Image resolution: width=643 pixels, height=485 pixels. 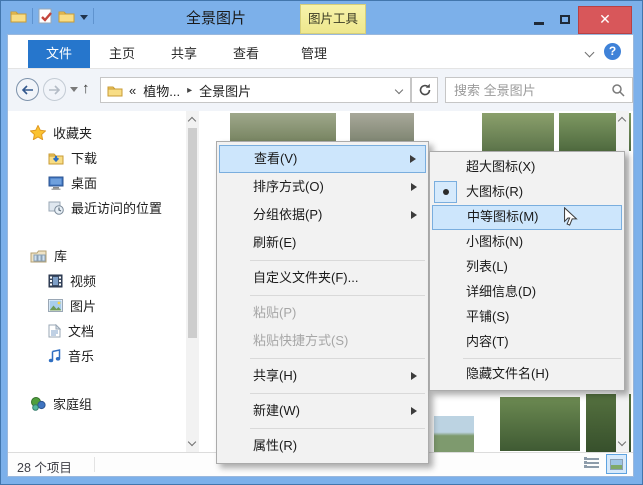 I want to click on menu-item-label: 详细信息(D), so click(x=501, y=291).